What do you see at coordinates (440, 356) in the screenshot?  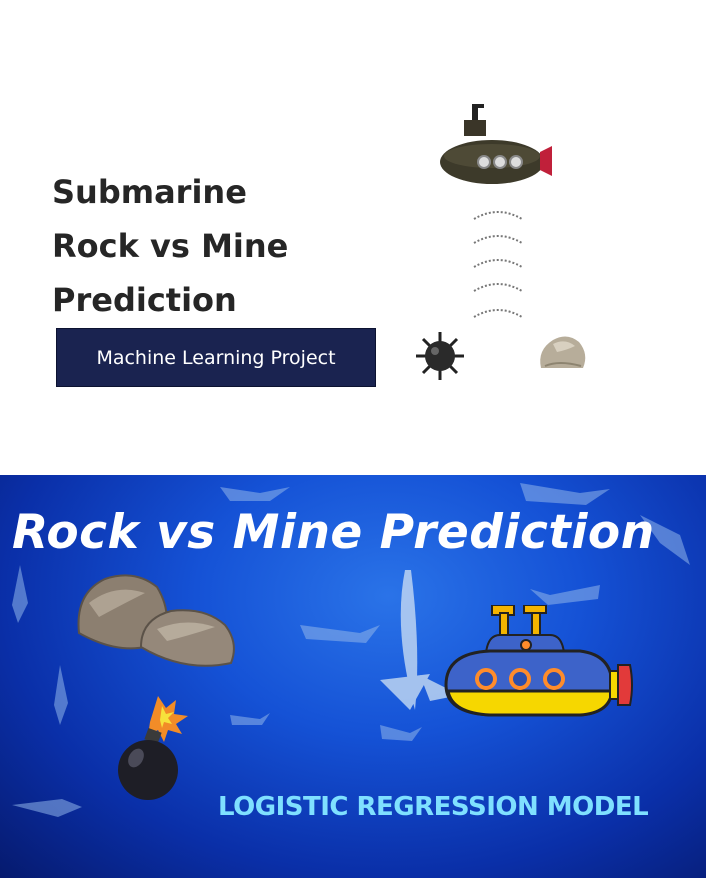 I see `sea-mine-icon` at bounding box center [440, 356].